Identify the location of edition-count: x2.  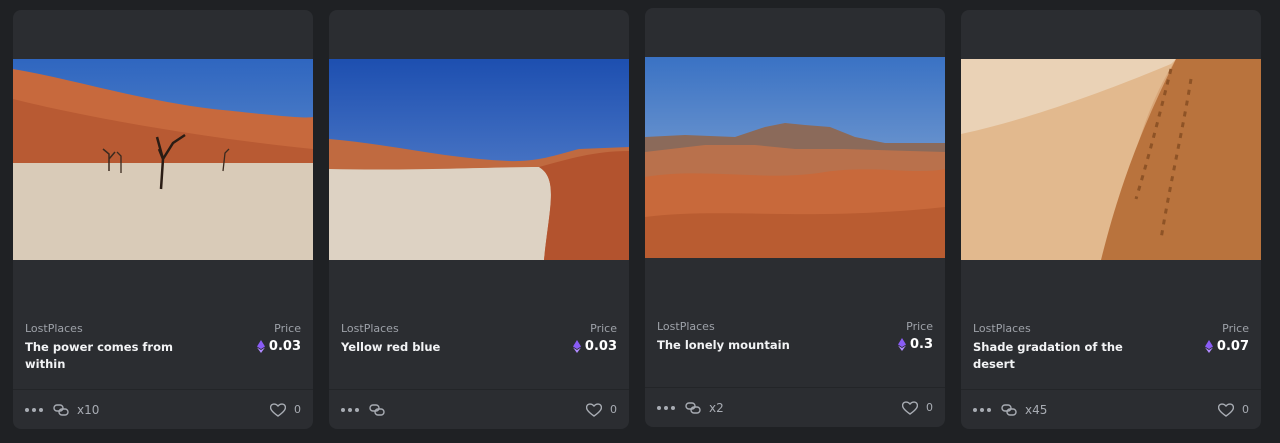
(716, 407).